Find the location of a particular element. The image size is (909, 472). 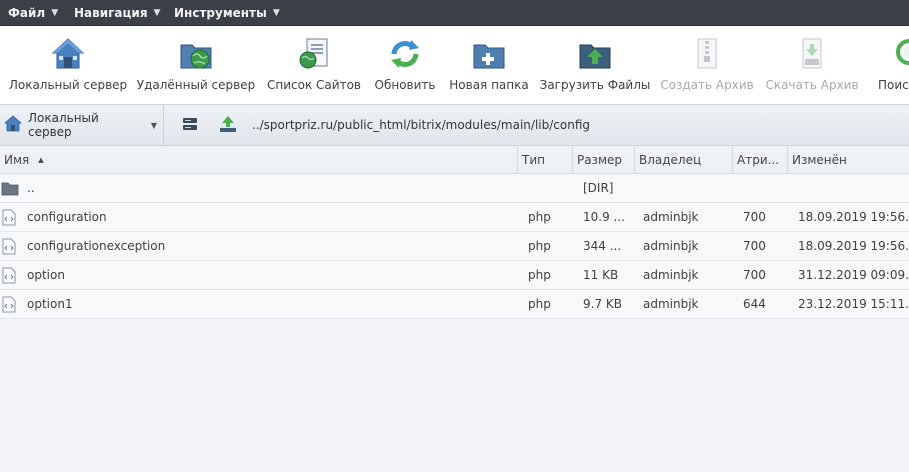

remote-server-button: Удалённый сервер is located at coordinates (196, 65).